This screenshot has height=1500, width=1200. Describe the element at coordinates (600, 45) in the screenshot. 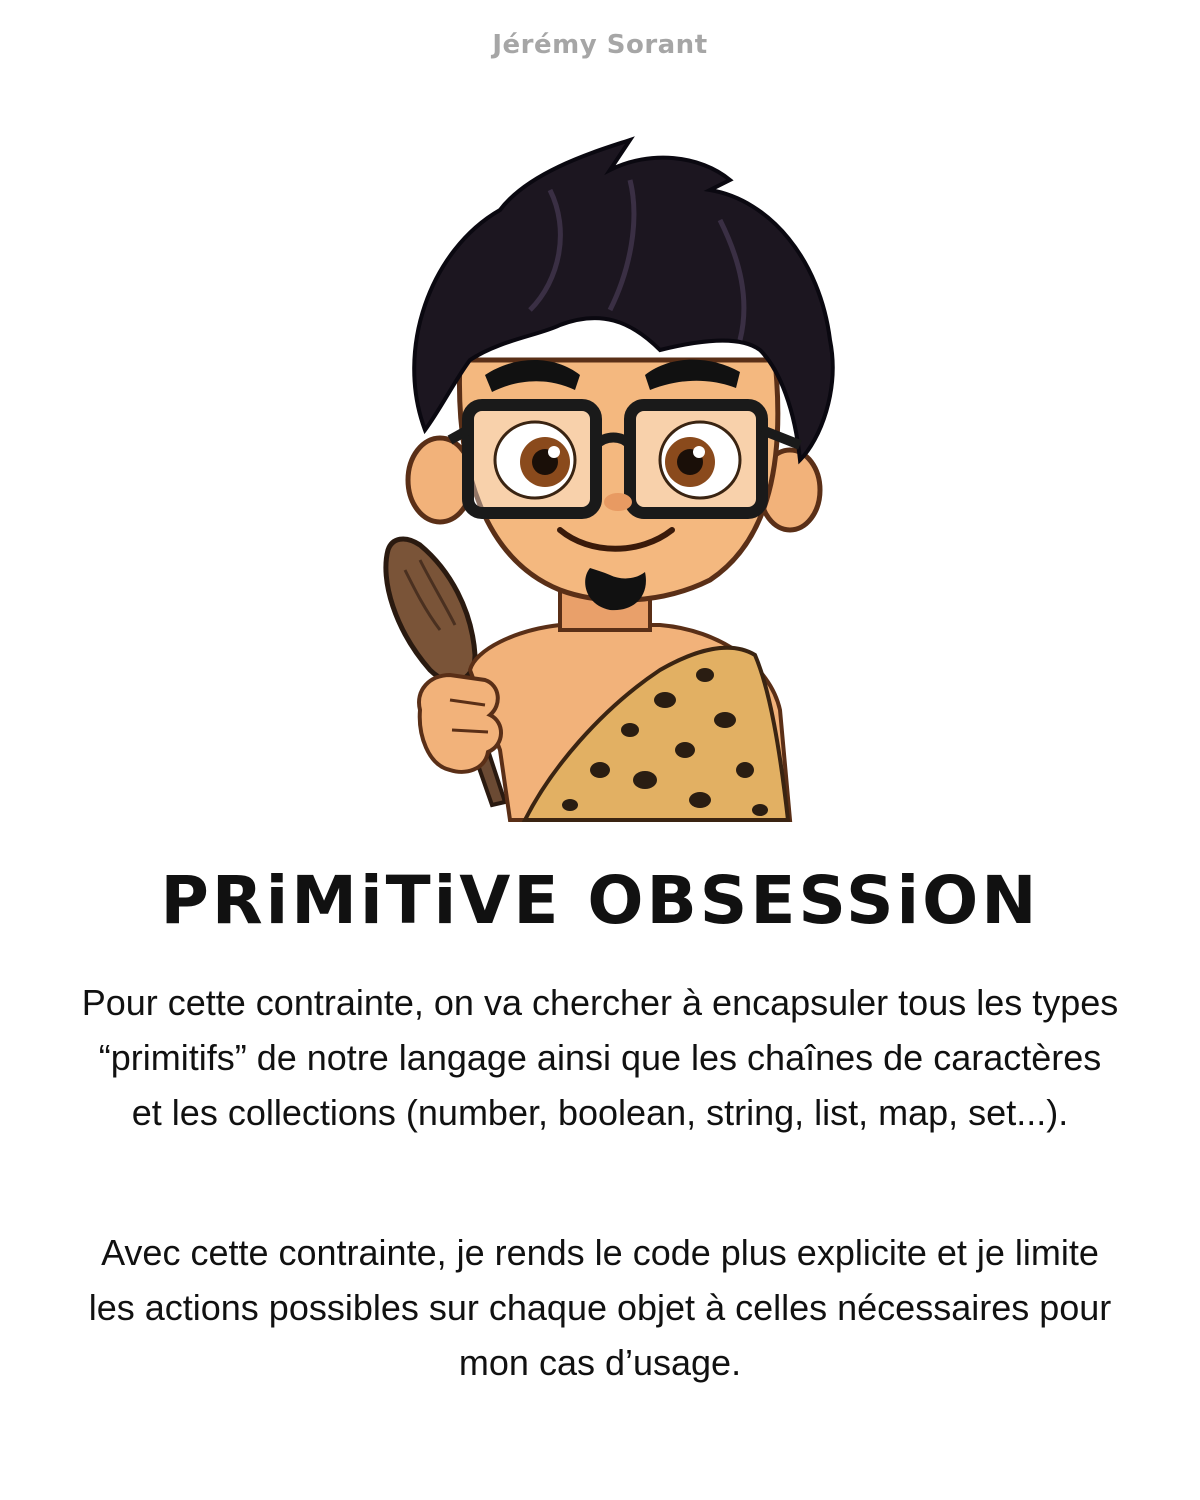

I see `author-name: Jérémy Sorant` at that location.